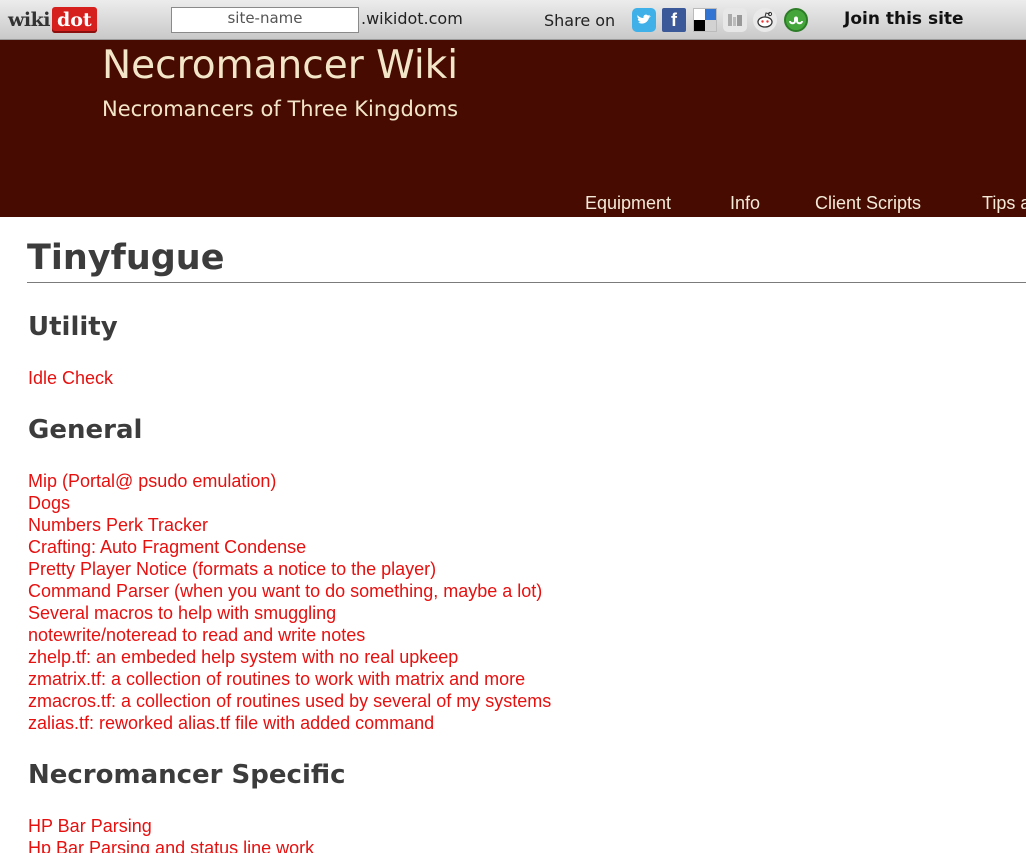 The height and width of the screenshot is (853, 1026). What do you see at coordinates (628, 203) in the screenshot?
I see `nav-item-equipment: Equipment` at bounding box center [628, 203].